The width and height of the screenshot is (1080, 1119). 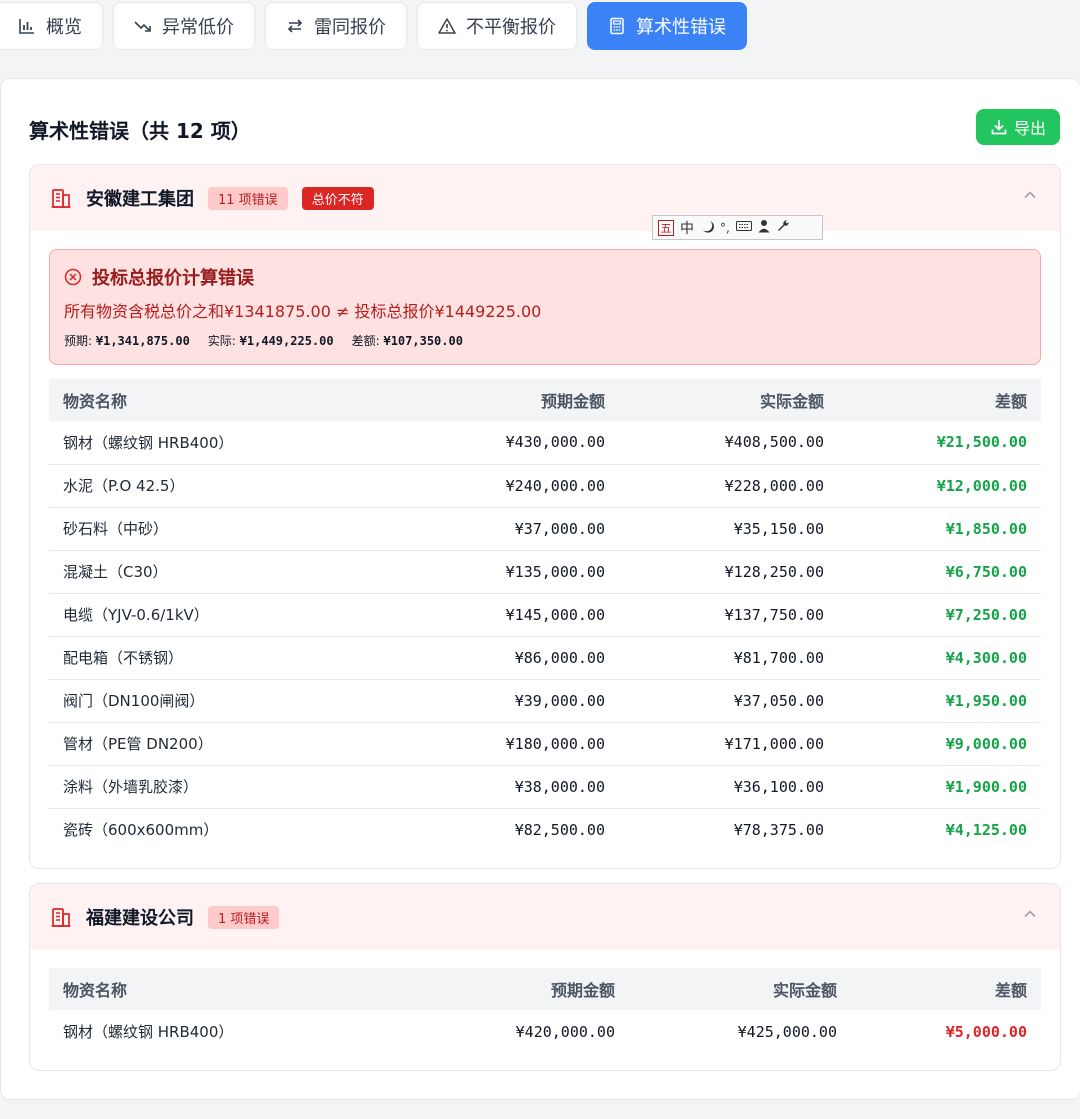 What do you see at coordinates (728, 701) in the screenshot?
I see `actual-amount-cell: ¥37,050.00` at bounding box center [728, 701].